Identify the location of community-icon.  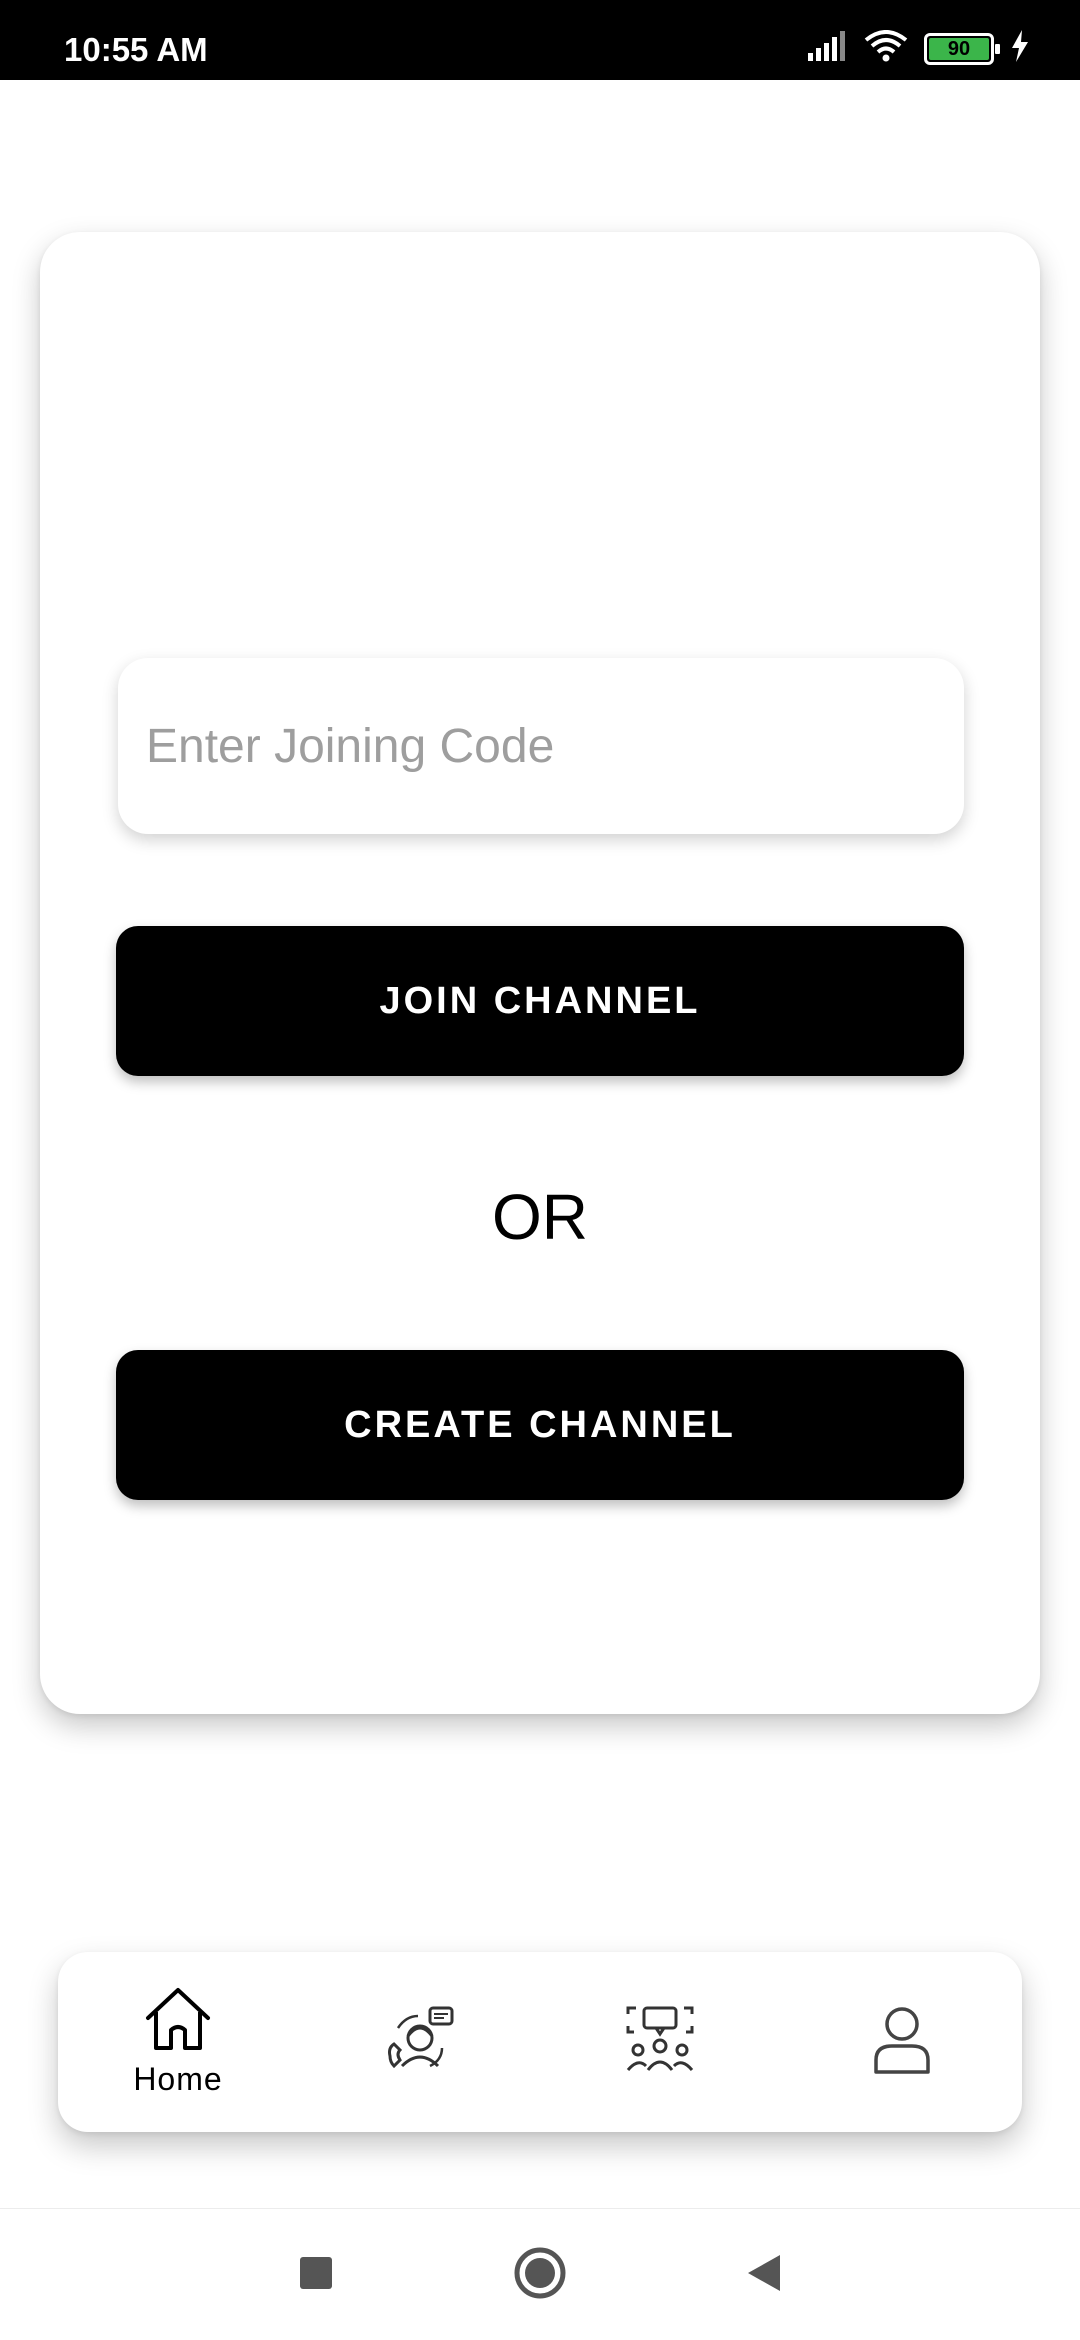
(660, 2042).